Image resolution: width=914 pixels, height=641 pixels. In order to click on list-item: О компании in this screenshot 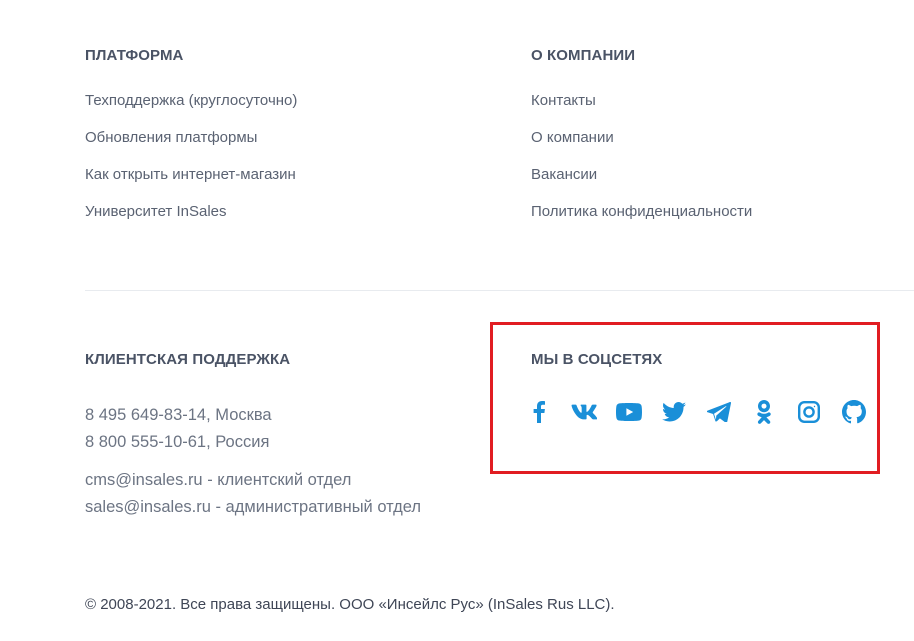, I will do `click(641, 146)`.